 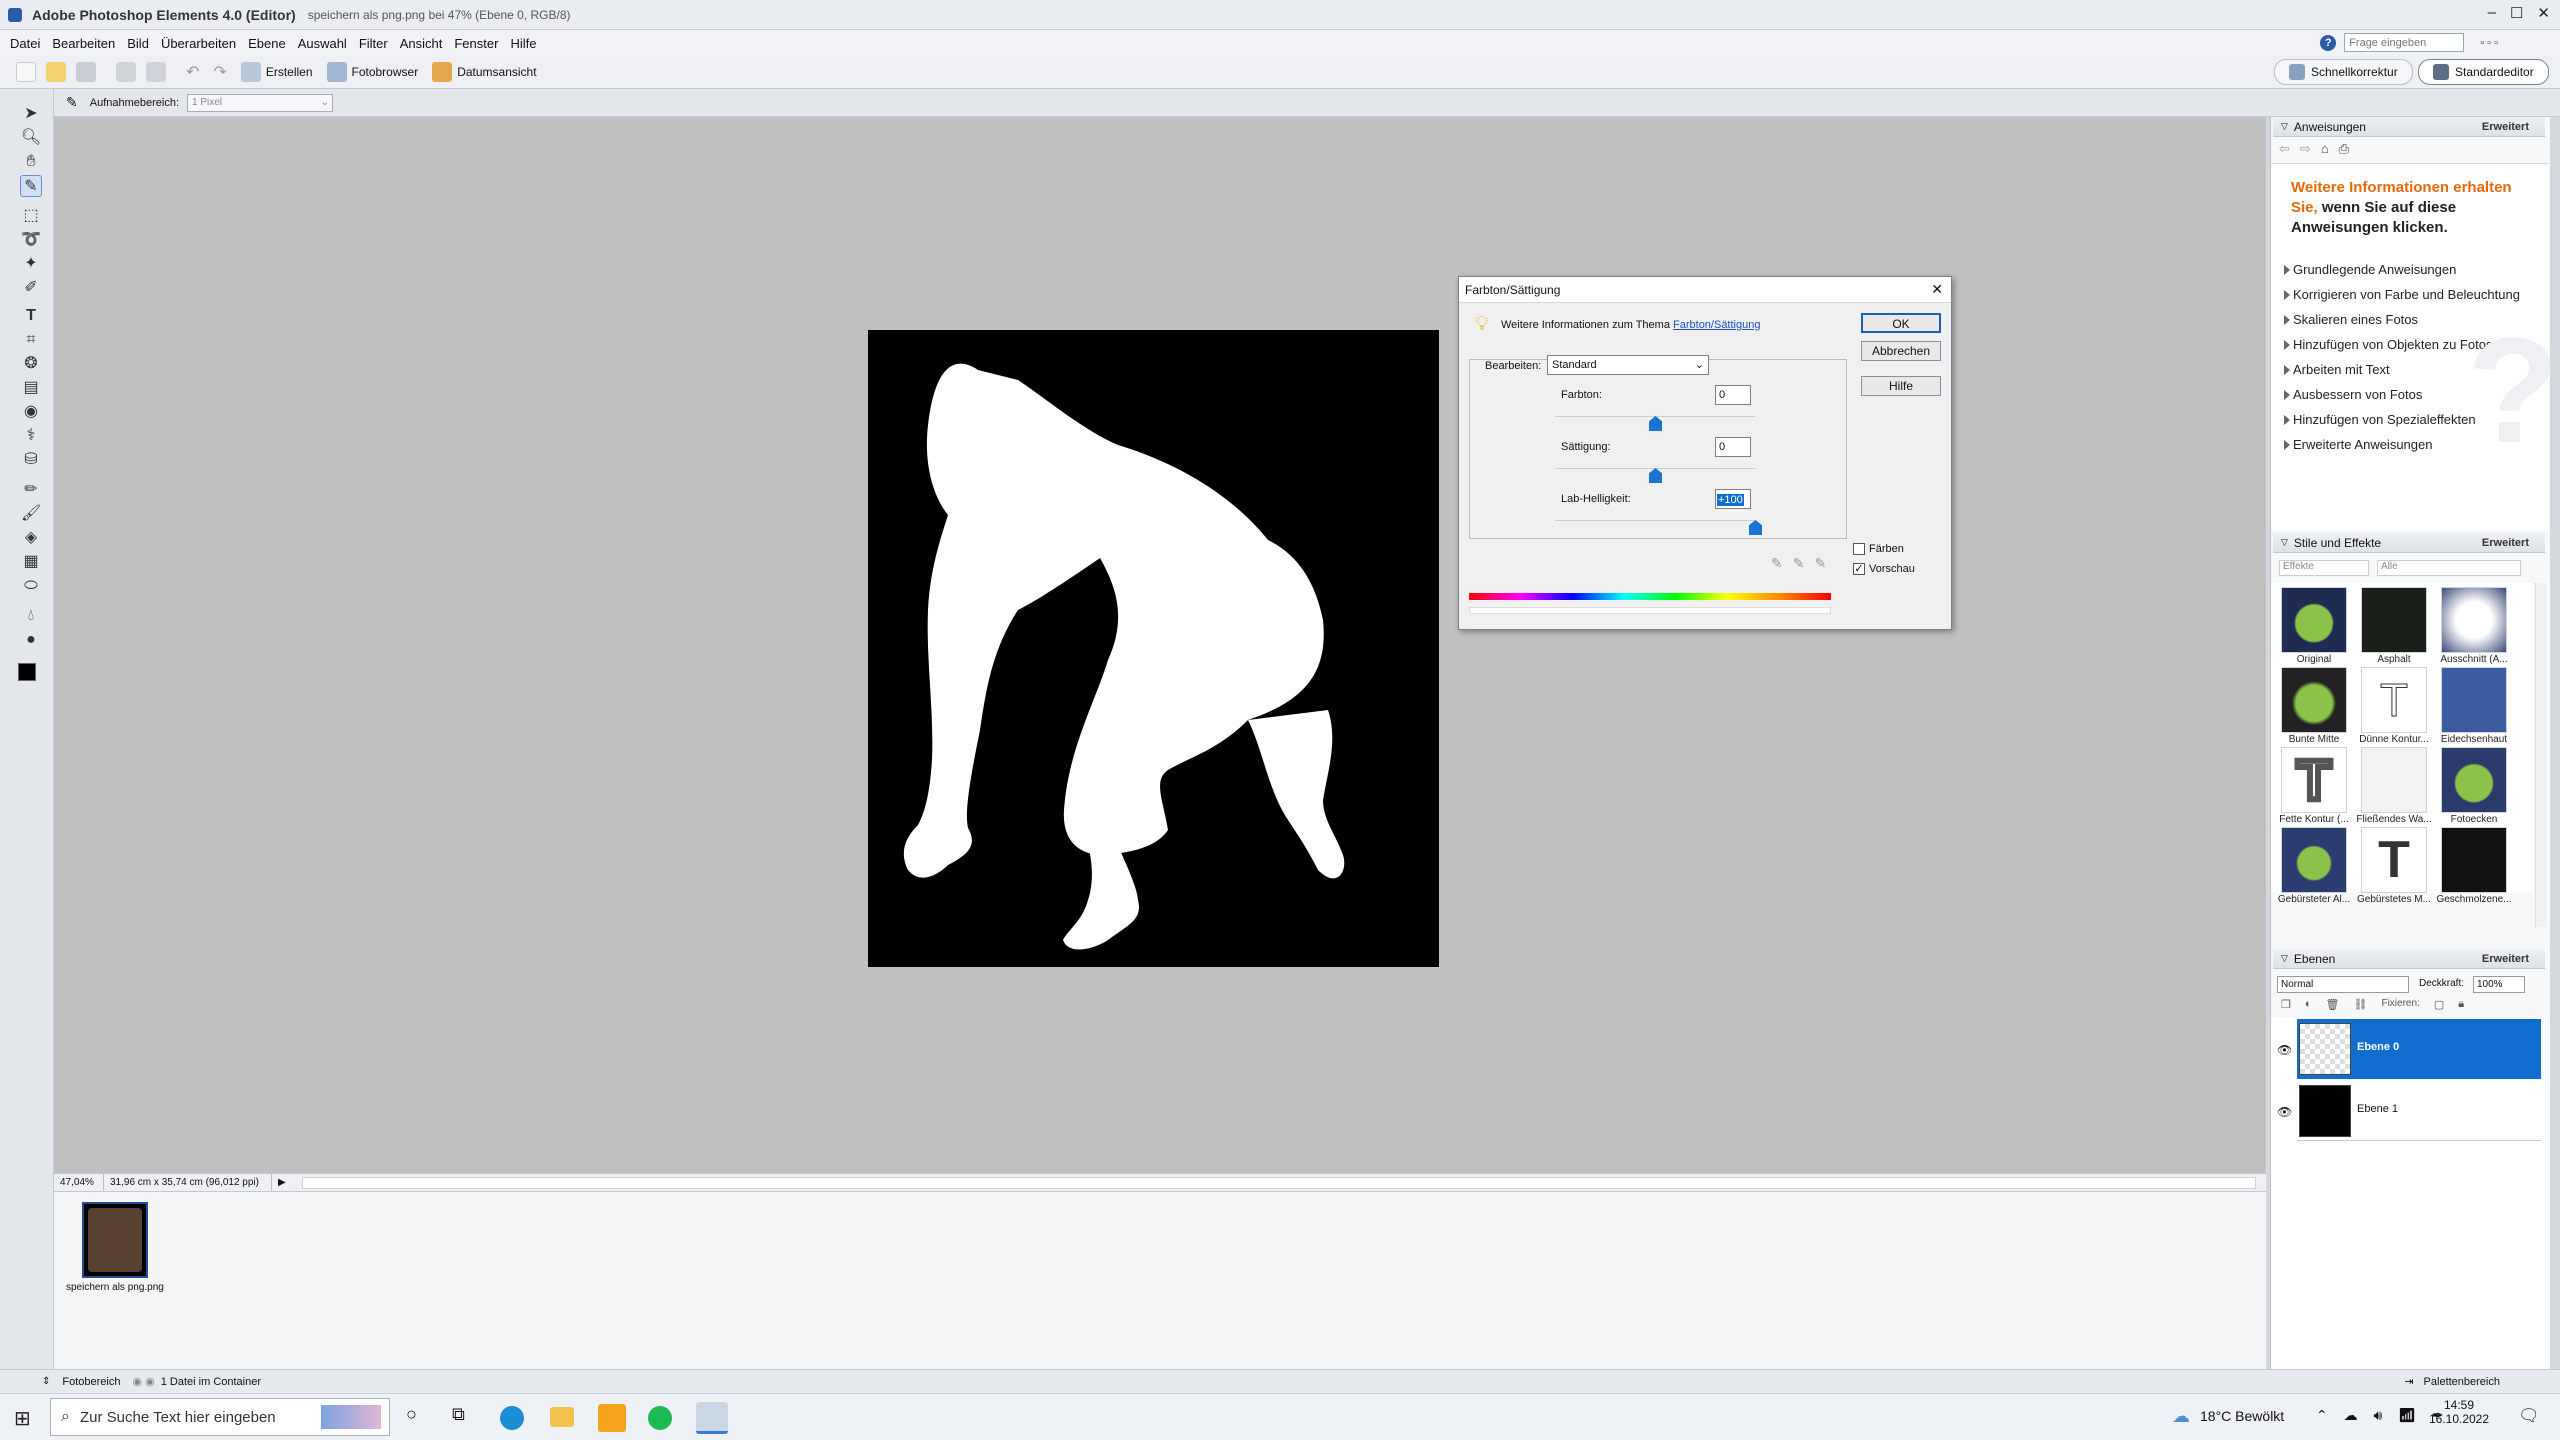 What do you see at coordinates (143, 1381) in the screenshot?
I see `bin-nav-icon: ◉ ◉` at bounding box center [143, 1381].